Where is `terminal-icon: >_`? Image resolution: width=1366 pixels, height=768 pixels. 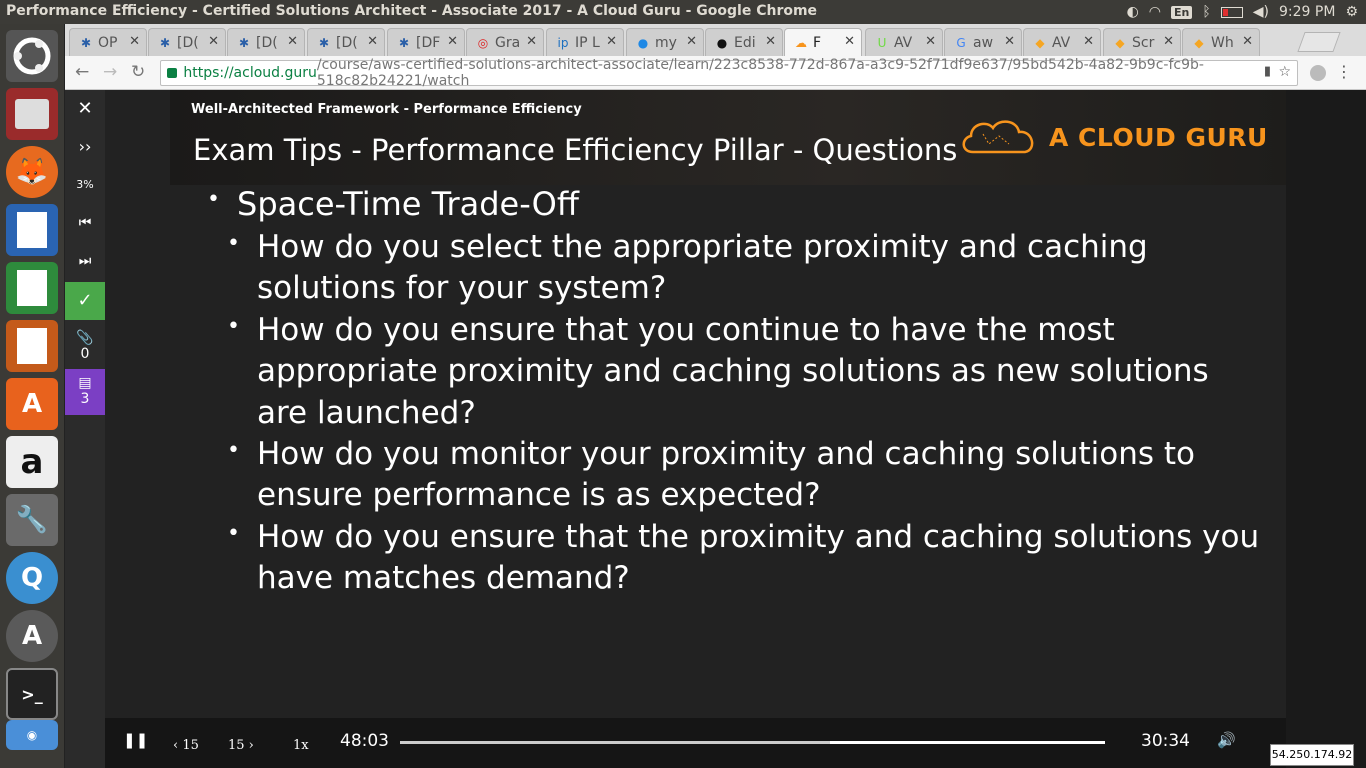 terminal-icon: >_ is located at coordinates (32, 694).